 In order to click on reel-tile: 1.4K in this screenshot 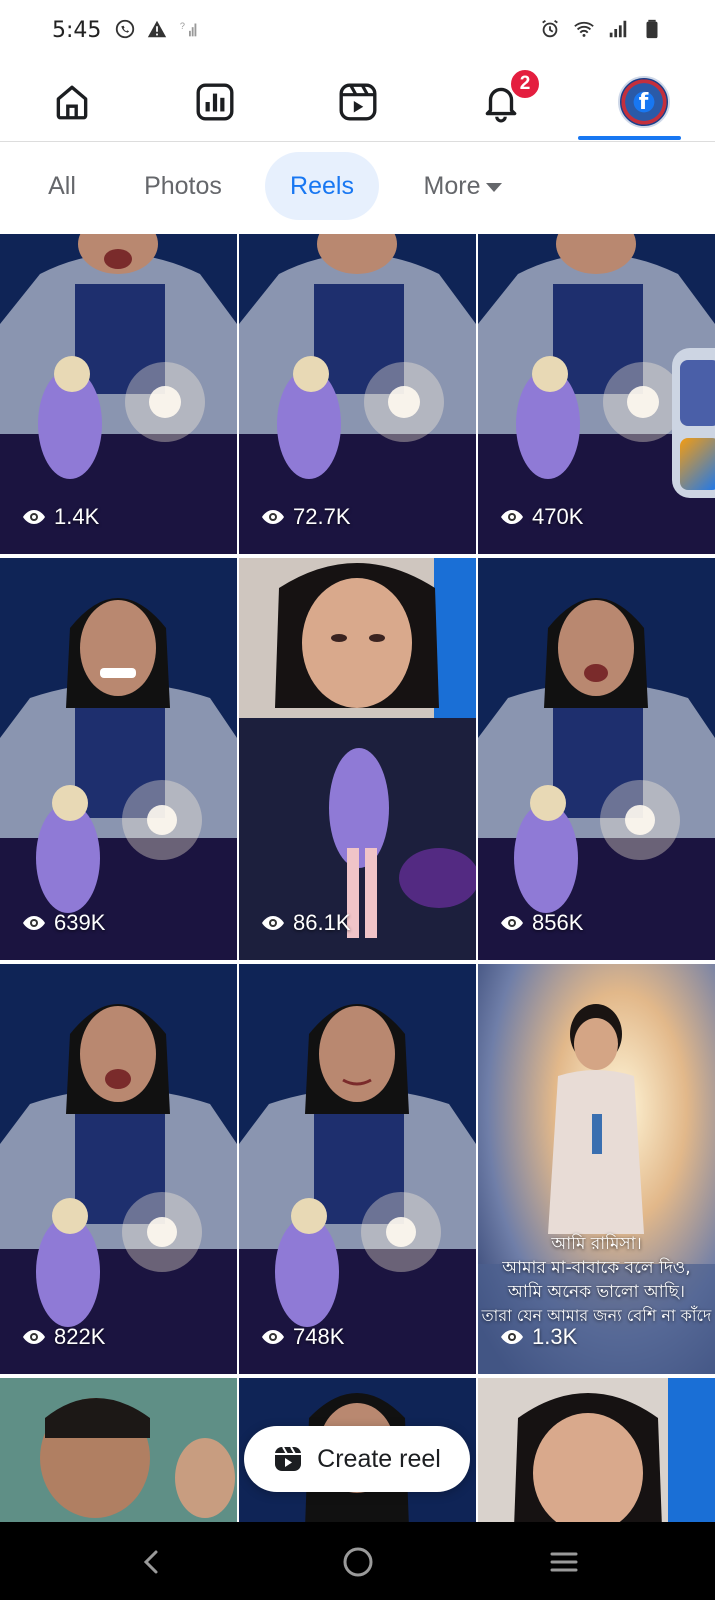, I will do `click(118, 394)`.